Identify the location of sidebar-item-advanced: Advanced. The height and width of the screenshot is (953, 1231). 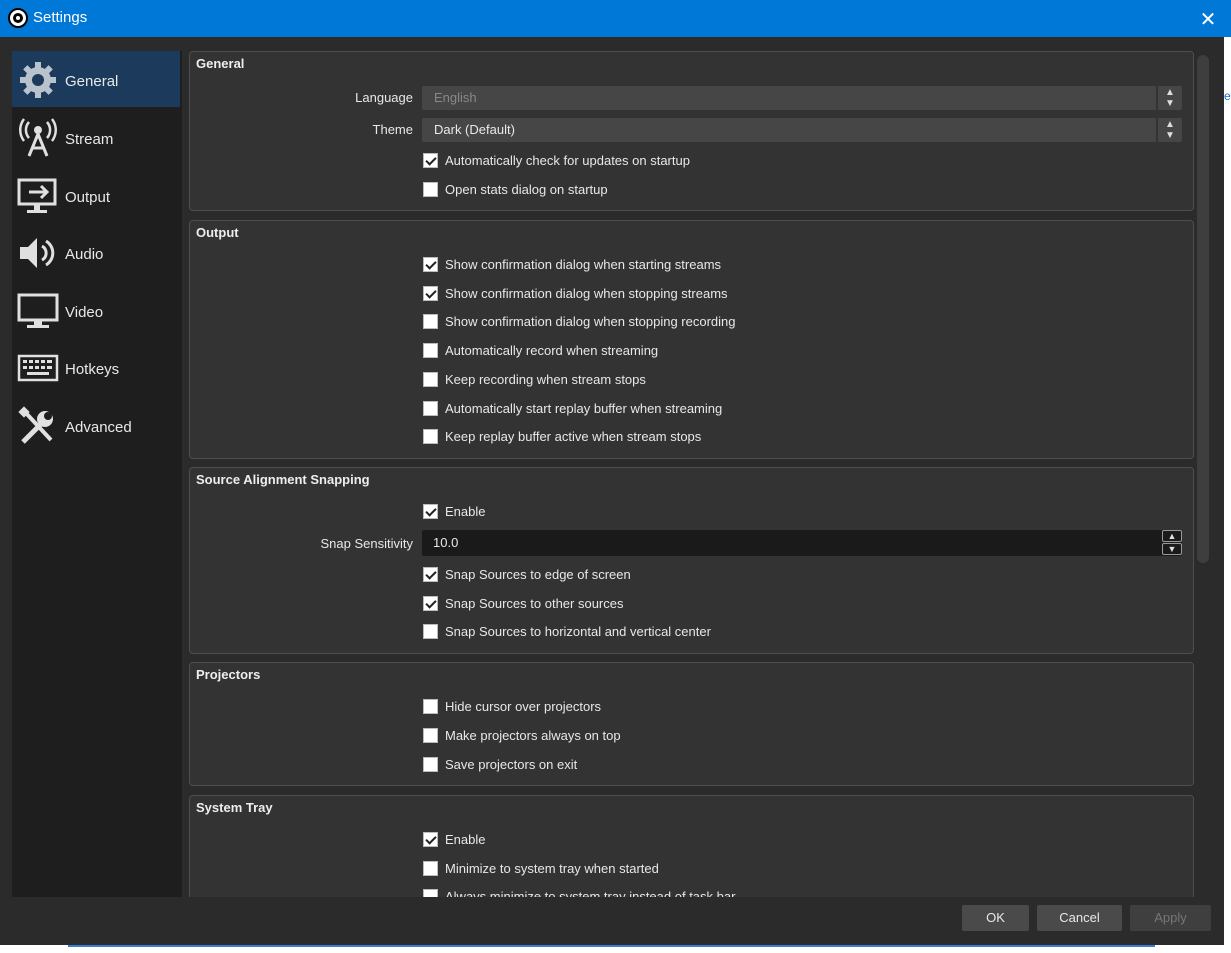
(96, 425).